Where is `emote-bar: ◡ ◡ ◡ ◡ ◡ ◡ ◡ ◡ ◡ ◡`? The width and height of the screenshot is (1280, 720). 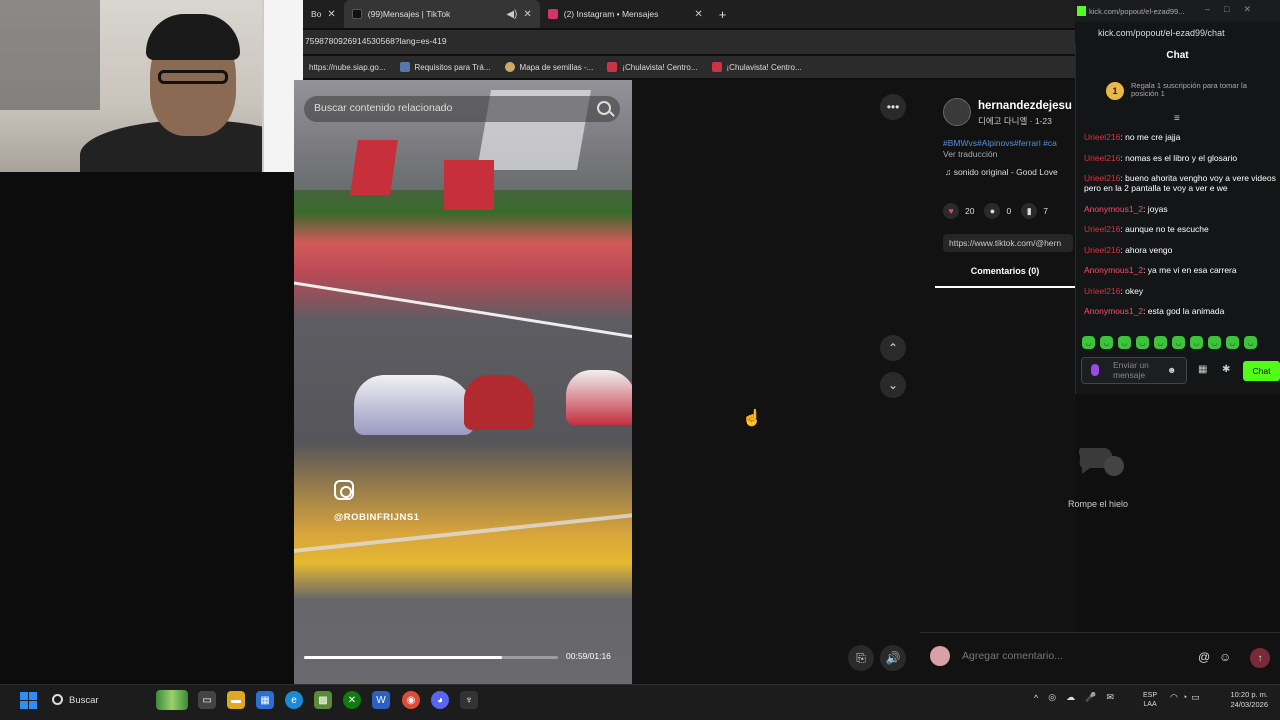 emote-bar: ◡ ◡ ◡ ◡ ◡ ◡ ◡ ◡ ◡ ◡ is located at coordinates (1169, 342).